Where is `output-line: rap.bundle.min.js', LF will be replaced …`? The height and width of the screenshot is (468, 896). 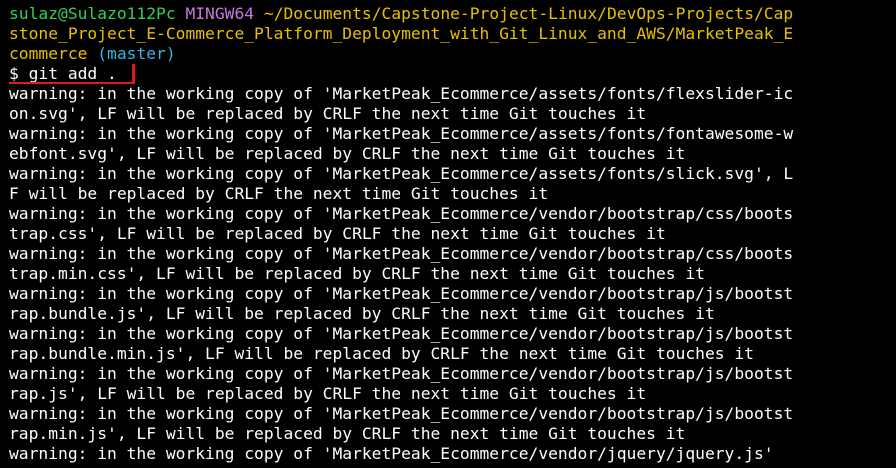 output-line: rap.bundle.min.js', LF will be replaced … is located at coordinates (381, 353).